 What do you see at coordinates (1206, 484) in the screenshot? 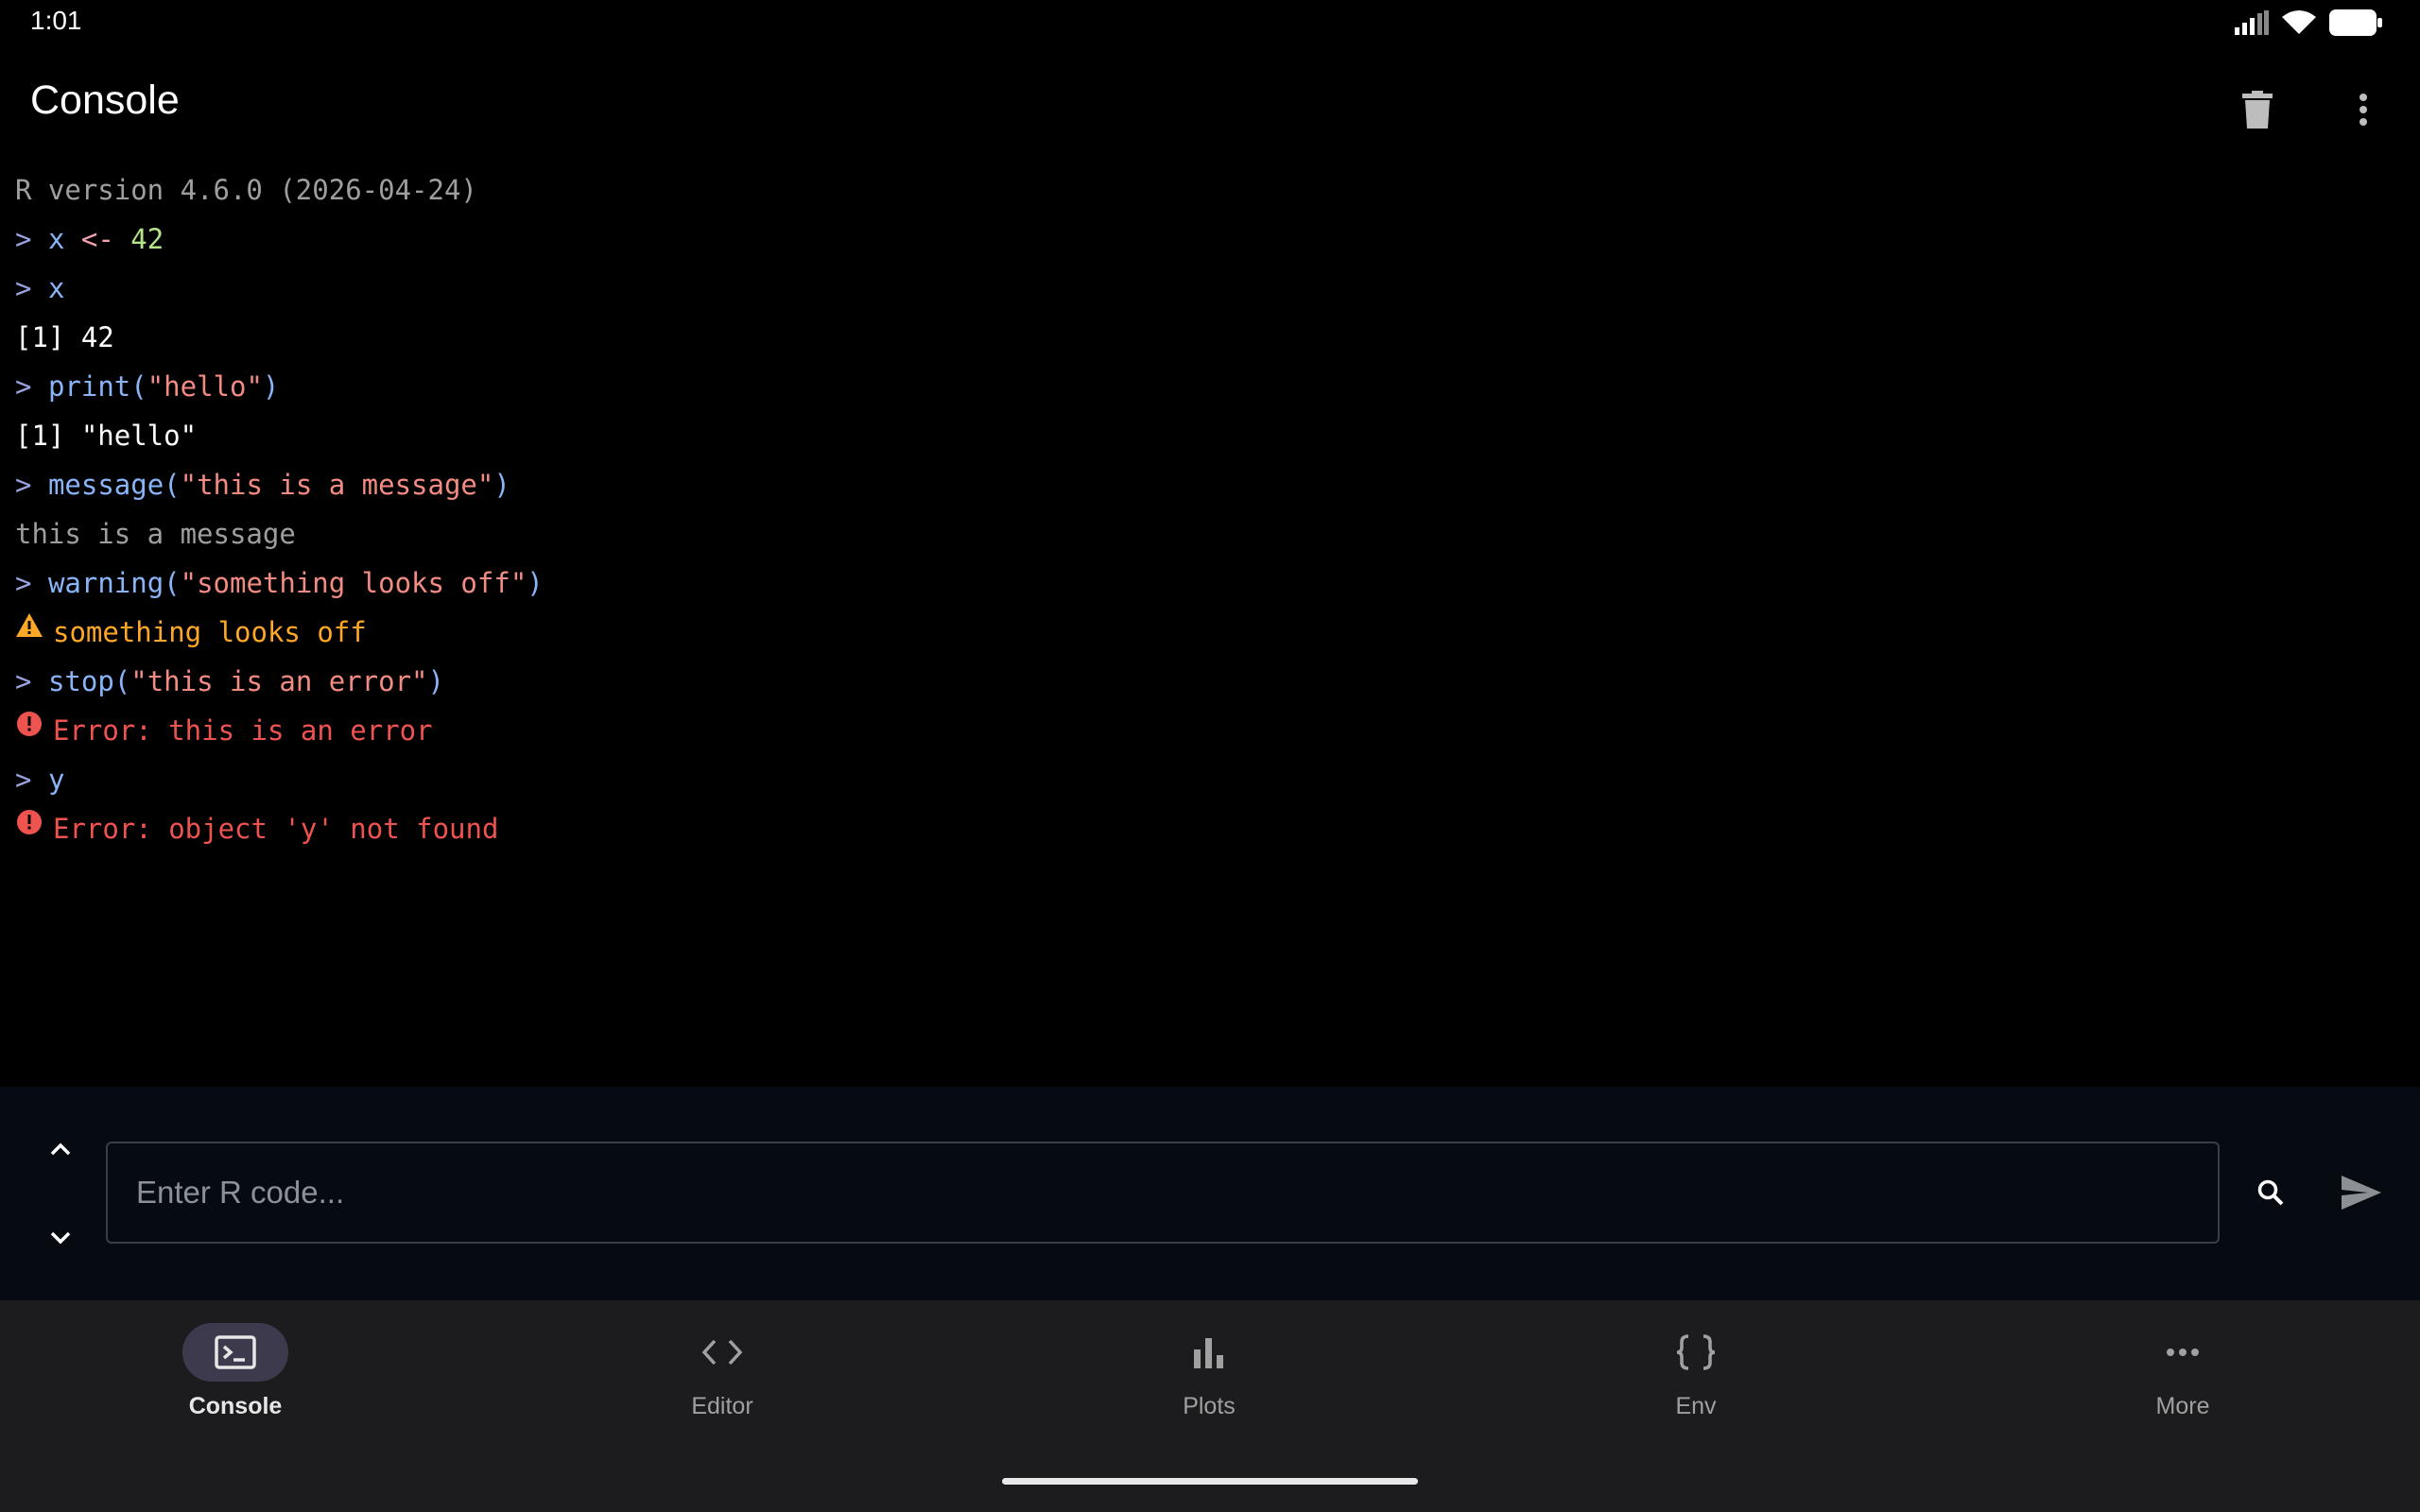
I see `console-input-line: > message("this is a message")` at bounding box center [1206, 484].